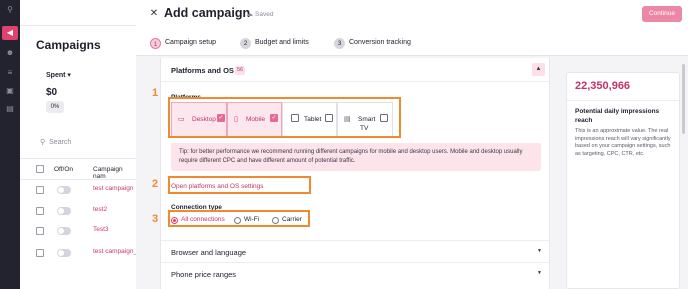  Describe the element at coordinates (114, 173) in the screenshot. I see `column-campaign-name: Campaign nam` at that location.